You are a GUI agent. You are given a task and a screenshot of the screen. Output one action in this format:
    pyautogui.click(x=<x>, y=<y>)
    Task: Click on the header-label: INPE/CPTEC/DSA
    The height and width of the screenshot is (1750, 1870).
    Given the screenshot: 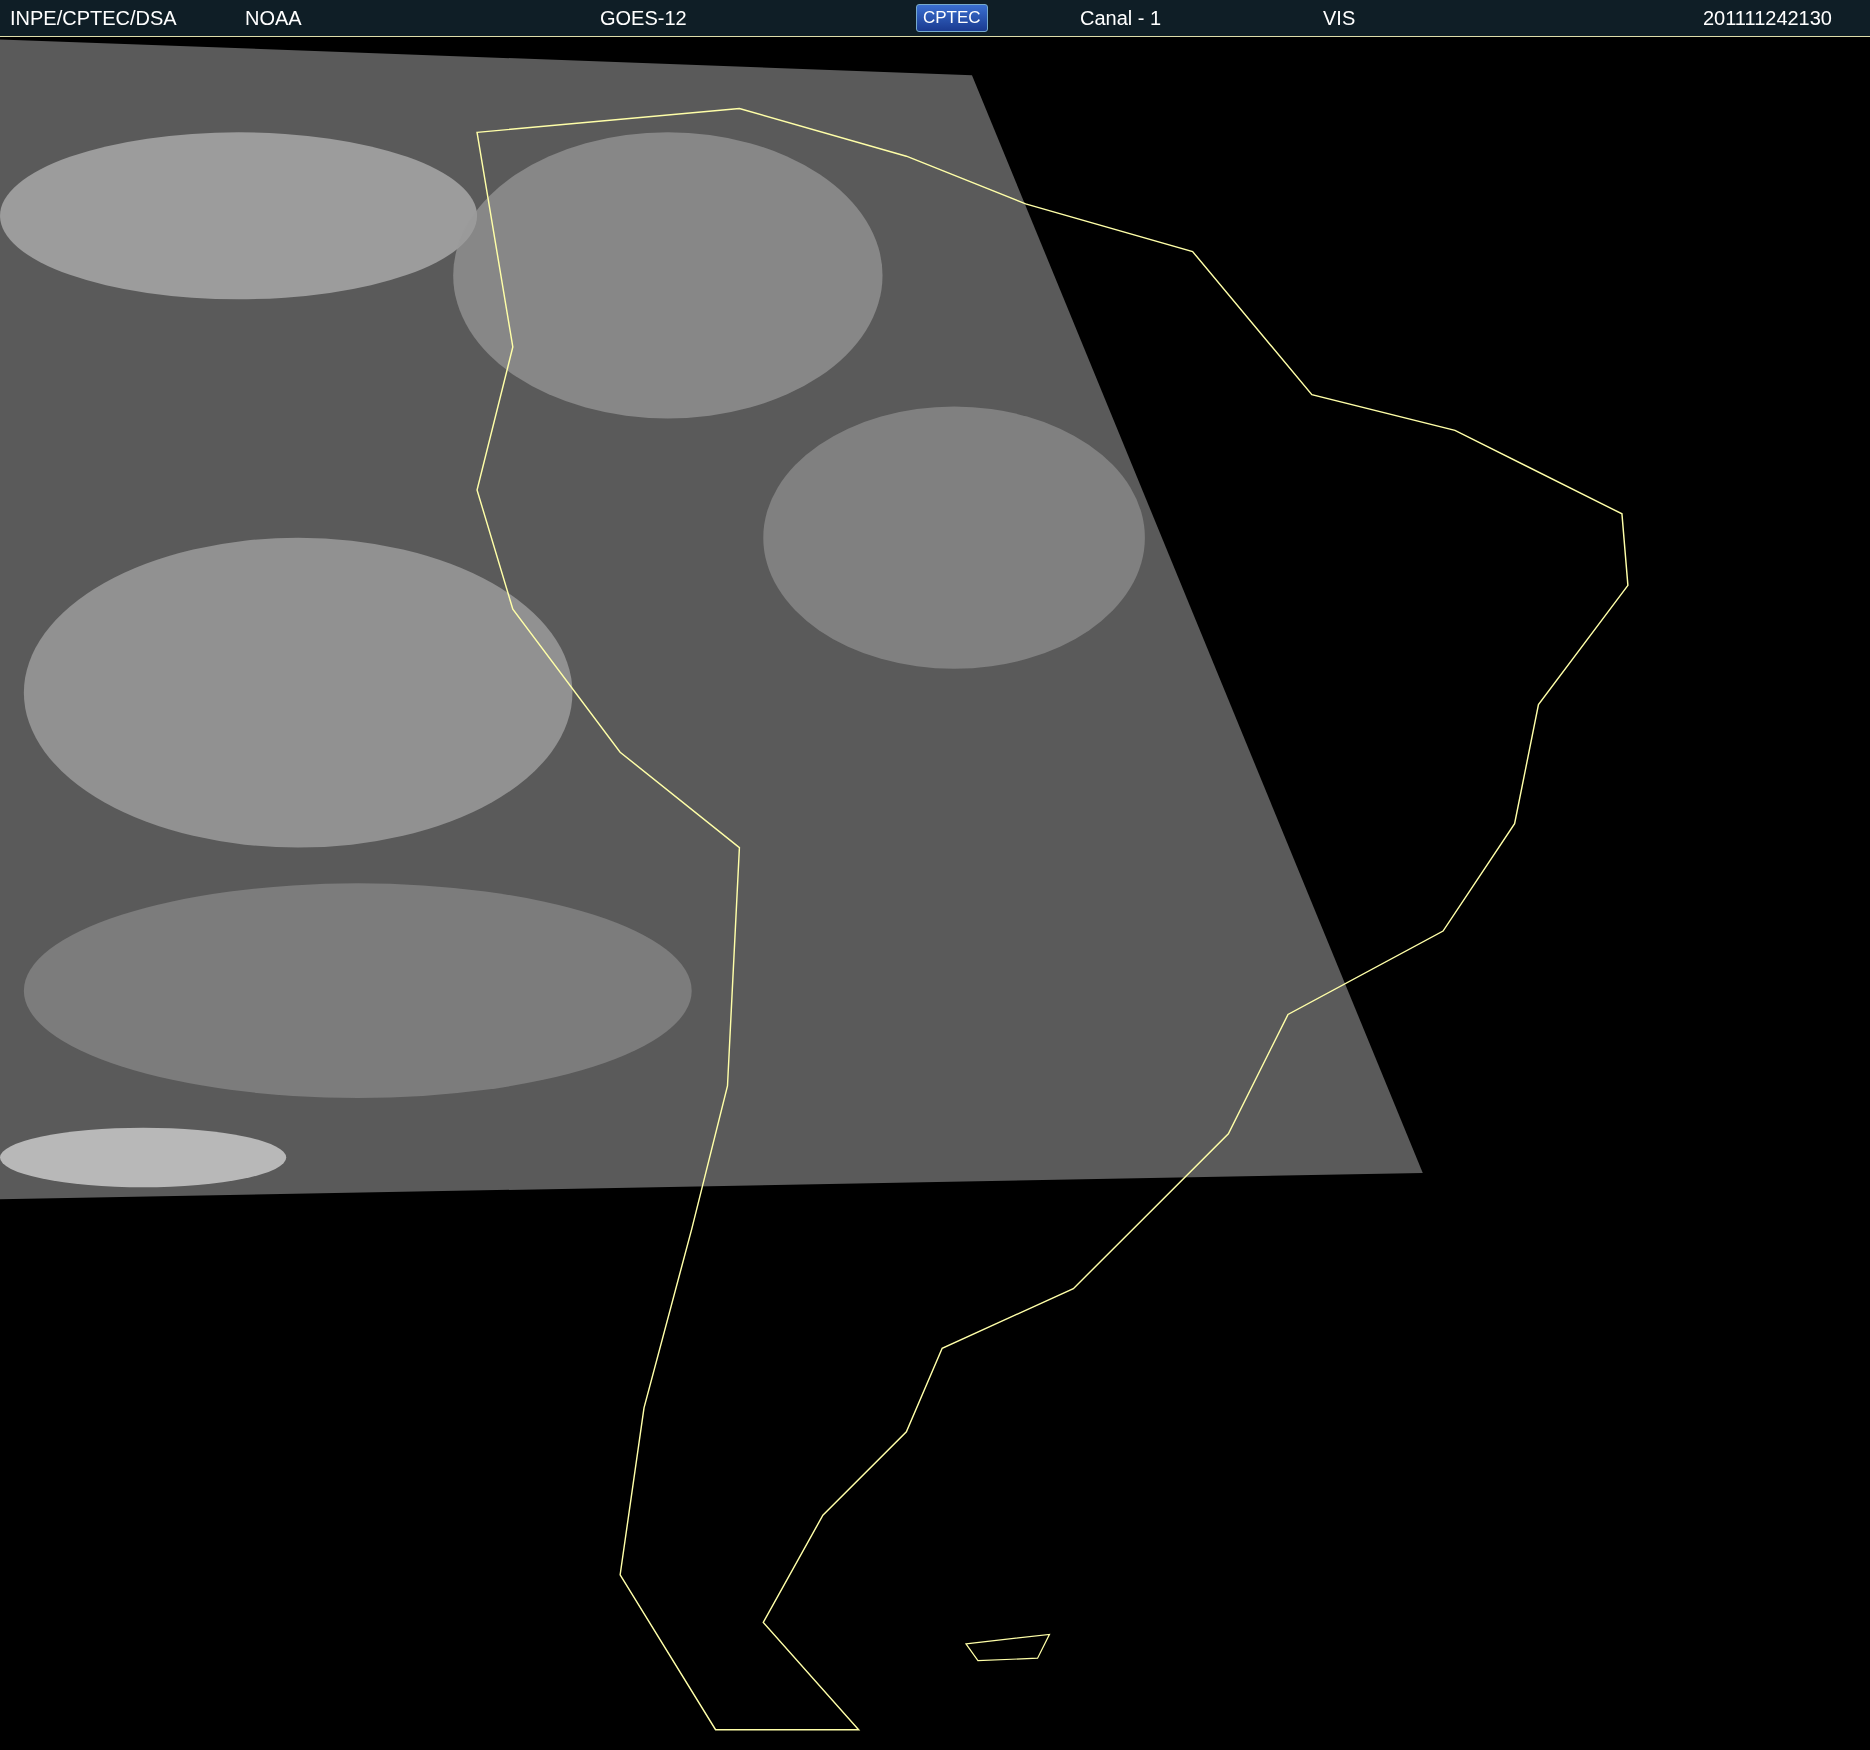 What is the action you would take?
    pyautogui.click(x=93, y=18)
    